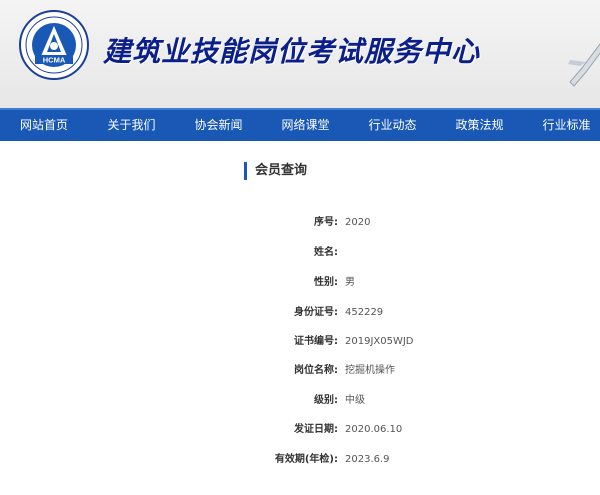 The height and width of the screenshot is (495, 600). Describe the element at coordinates (358, 222) in the screenshot. I see `field-value: 2020` at that location.